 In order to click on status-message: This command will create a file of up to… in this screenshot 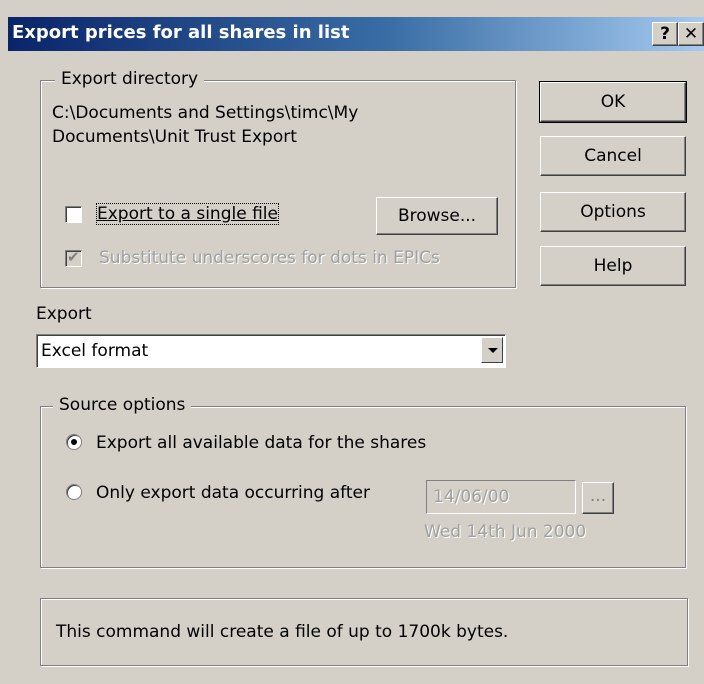, I will do `click(282, 632)`.